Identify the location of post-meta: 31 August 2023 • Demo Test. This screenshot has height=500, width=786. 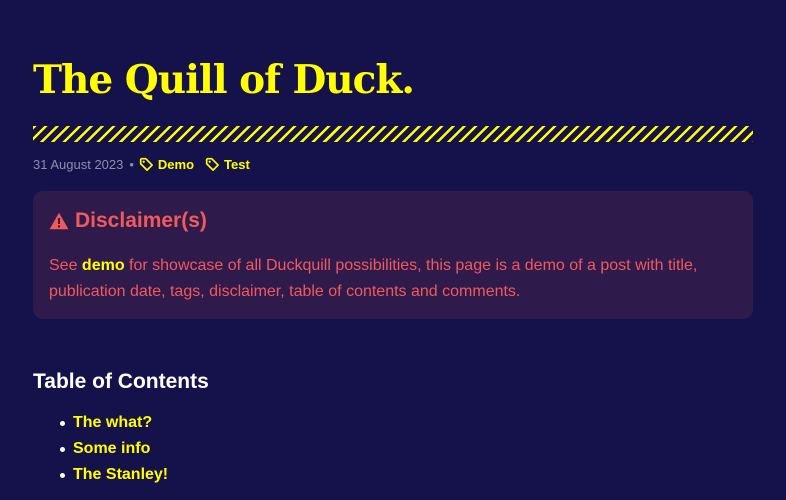
(147, 164).